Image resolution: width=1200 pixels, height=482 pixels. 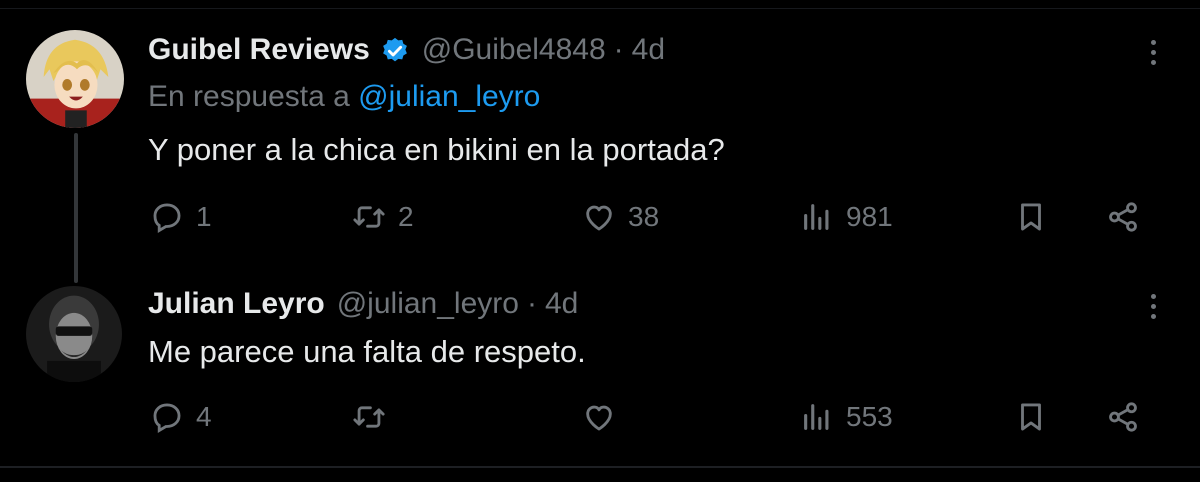 I want to click on views-button: 981, so click(x=846, y=217).